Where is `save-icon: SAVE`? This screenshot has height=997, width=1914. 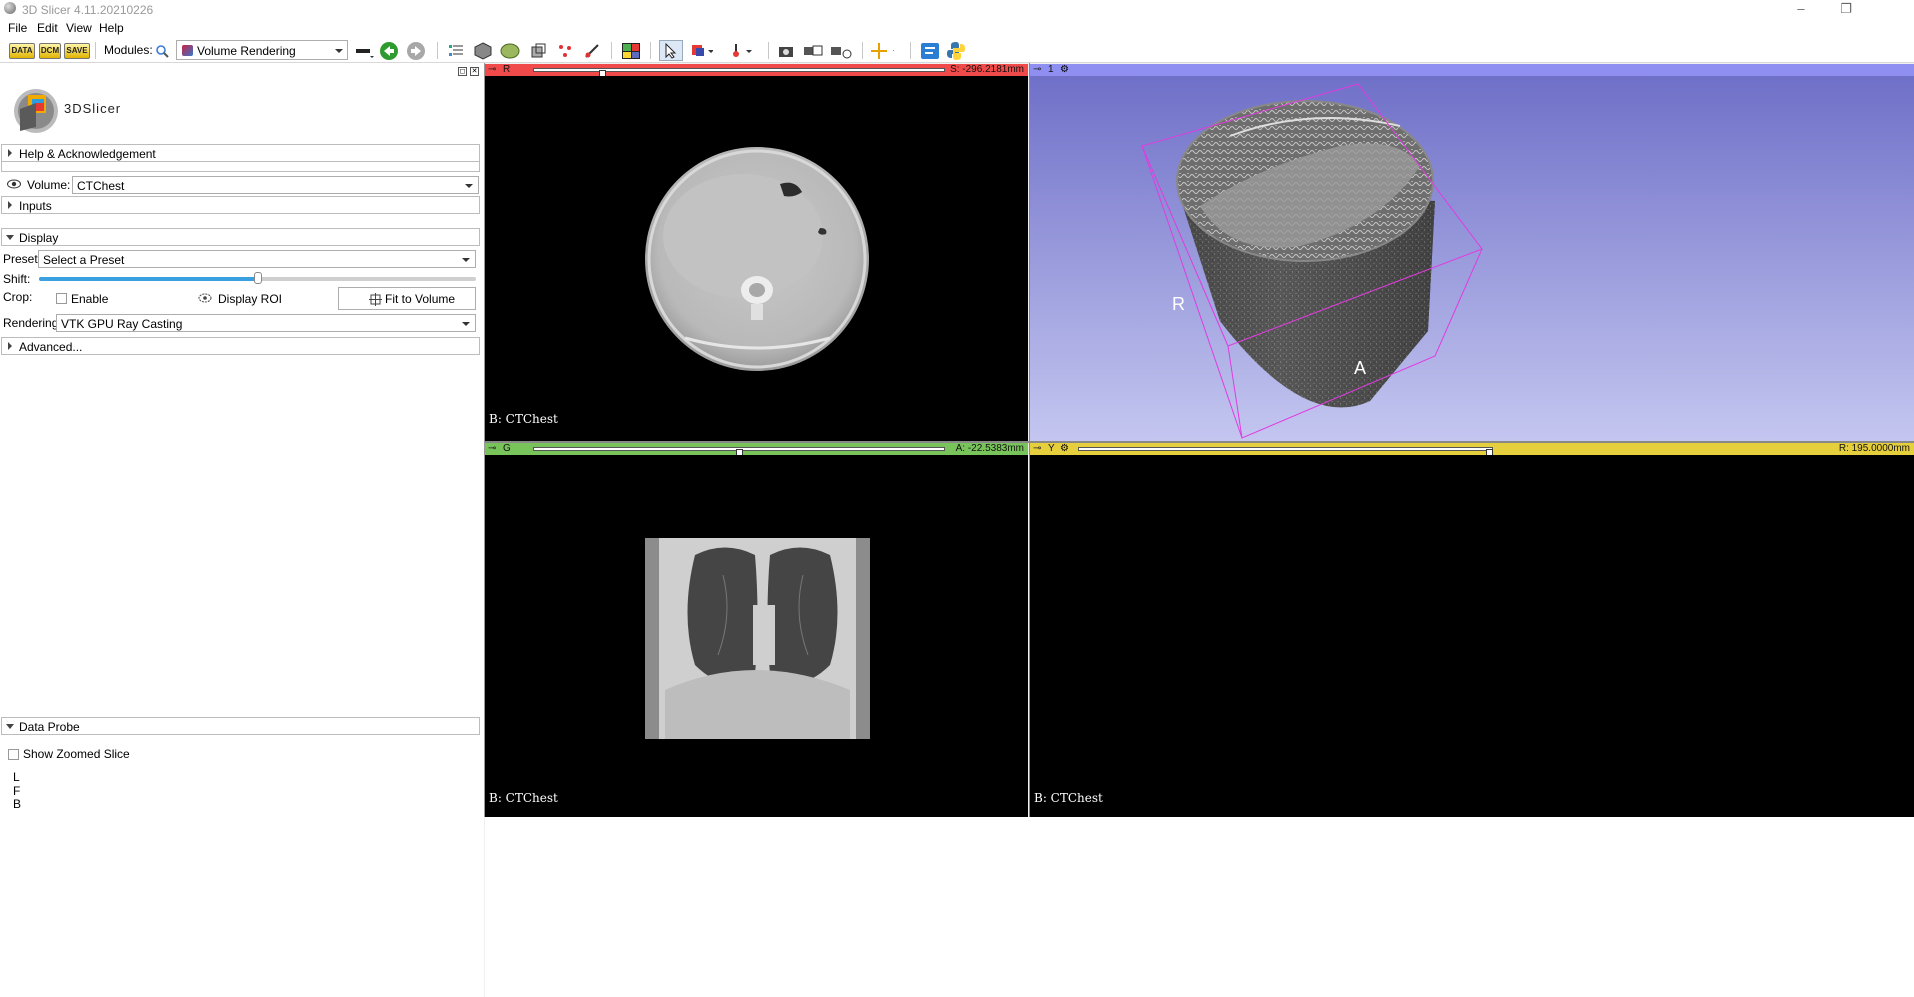 save-icon: SAVE is located at coordinates (77, 50).